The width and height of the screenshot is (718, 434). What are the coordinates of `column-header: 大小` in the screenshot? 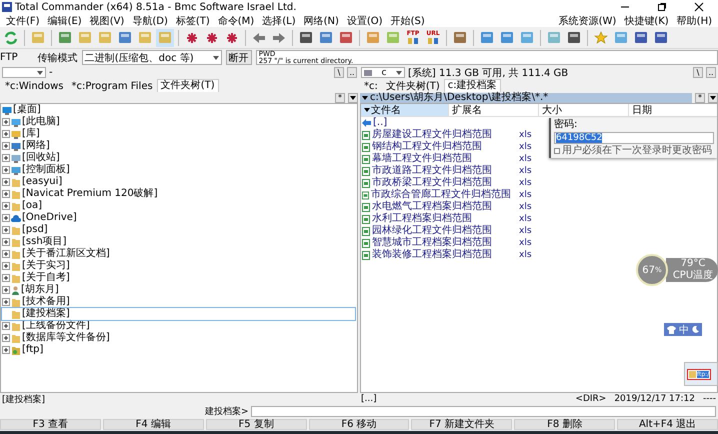 It's located at (584, 110).